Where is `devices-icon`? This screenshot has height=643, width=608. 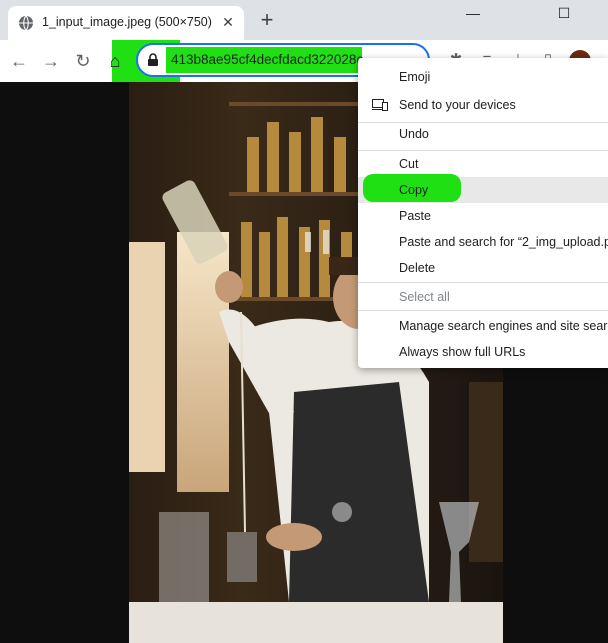 devices-icon is located at coordinates (380, 105).